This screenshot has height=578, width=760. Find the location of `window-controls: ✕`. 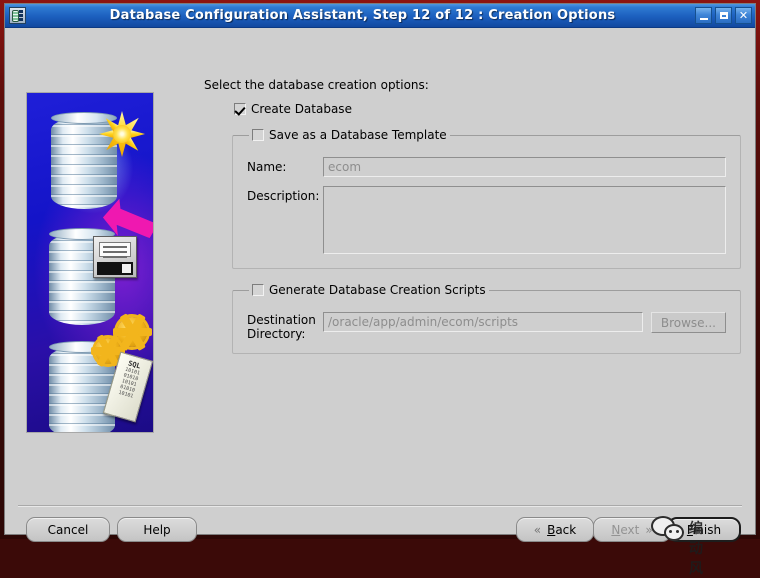

window-controls: ✕ is located at coordinates (723, 15).